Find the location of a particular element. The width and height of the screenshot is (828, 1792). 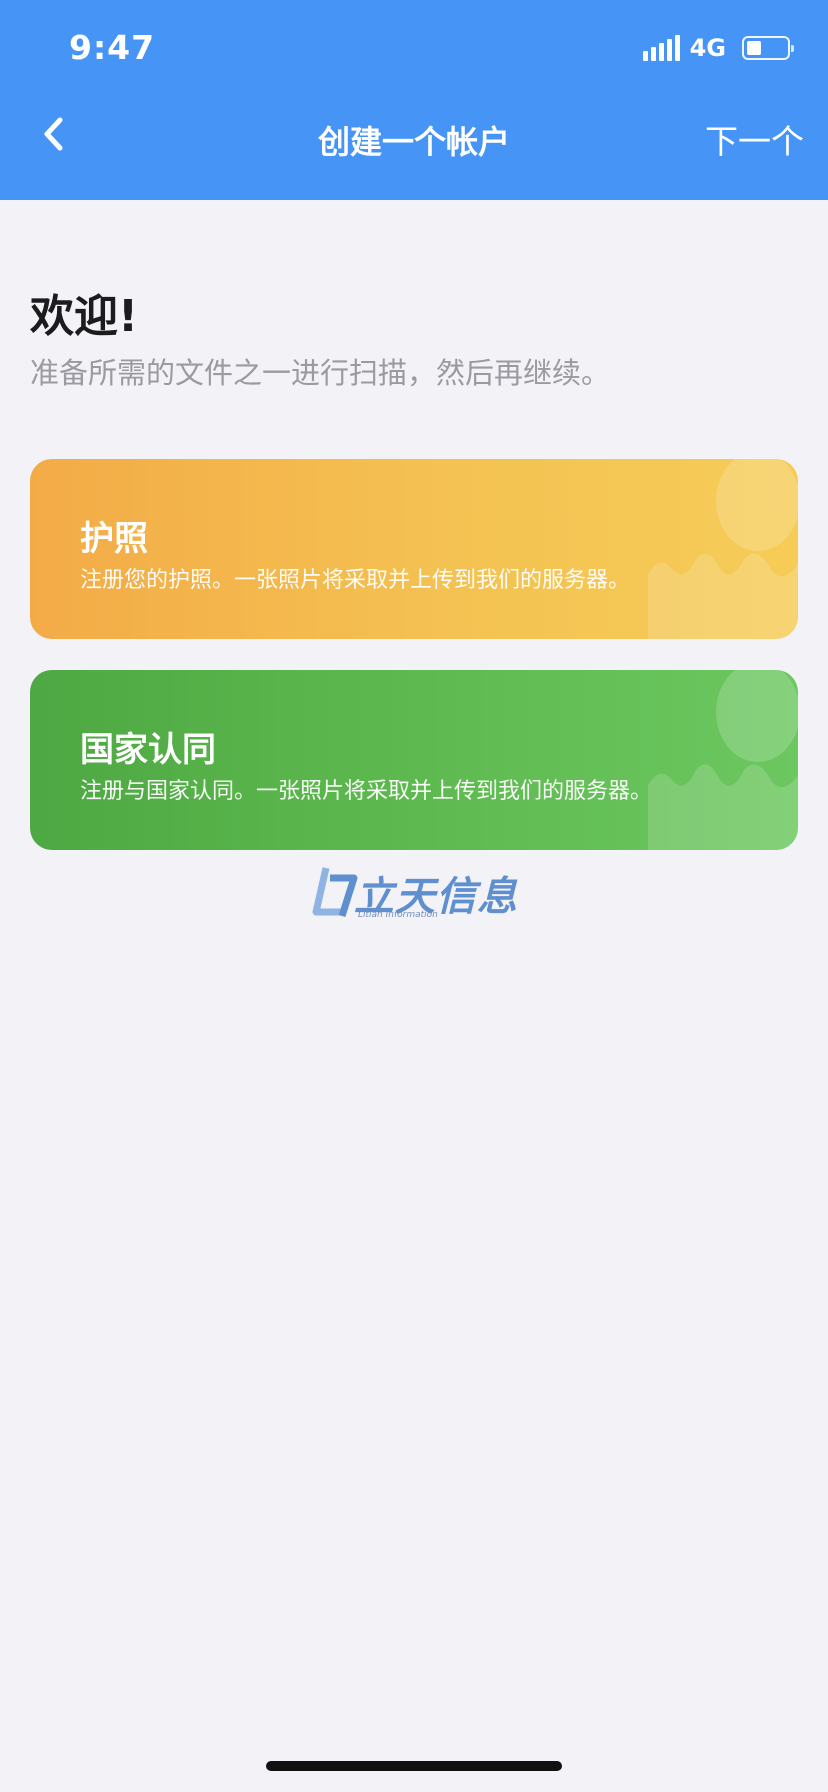

status-time: 9:47 is located at coordinates (112, 47).